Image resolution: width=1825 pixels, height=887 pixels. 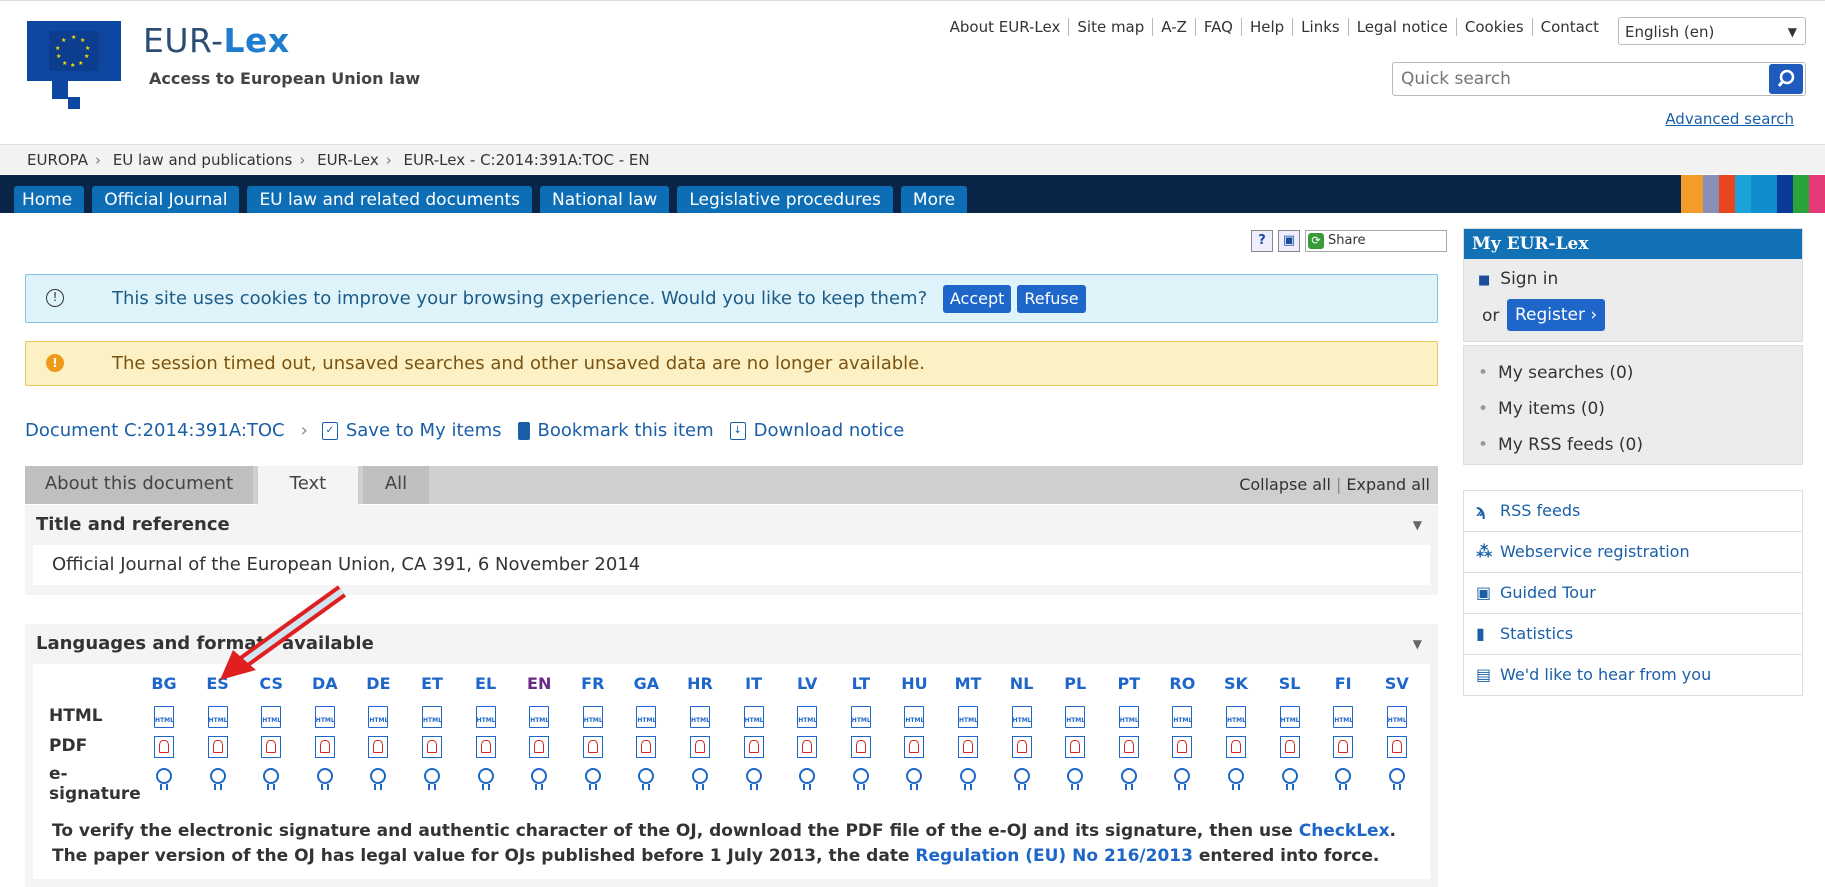 What do you see at coordinates (1388, 484) in the screenshot?
I see `expand-all-link: Expand all` at bounding box center [1388, 484].